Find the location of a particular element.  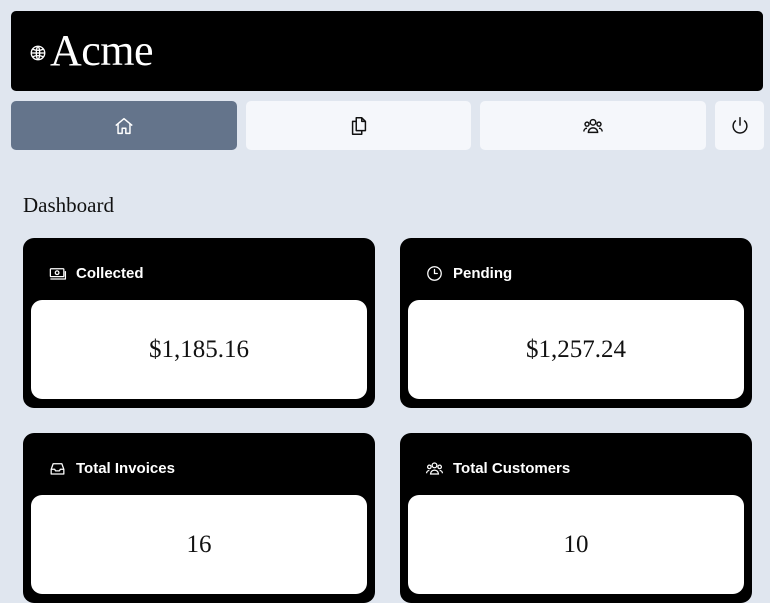

clock-icon is located at coordinates (434, 273).